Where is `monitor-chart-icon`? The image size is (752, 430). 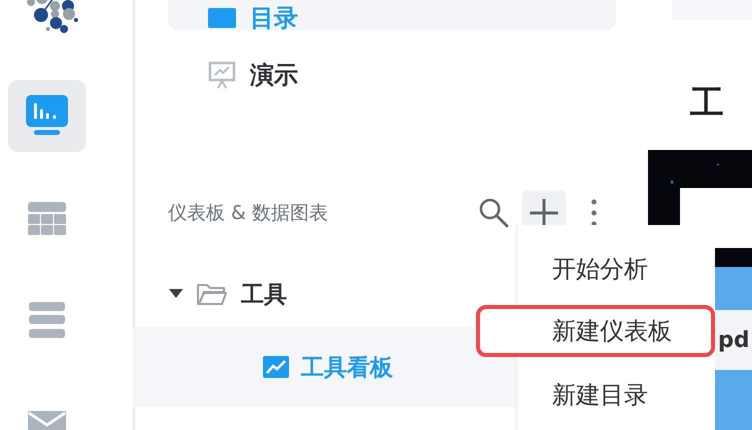 monitor-chart-icon is located at coordinates (47, 116).